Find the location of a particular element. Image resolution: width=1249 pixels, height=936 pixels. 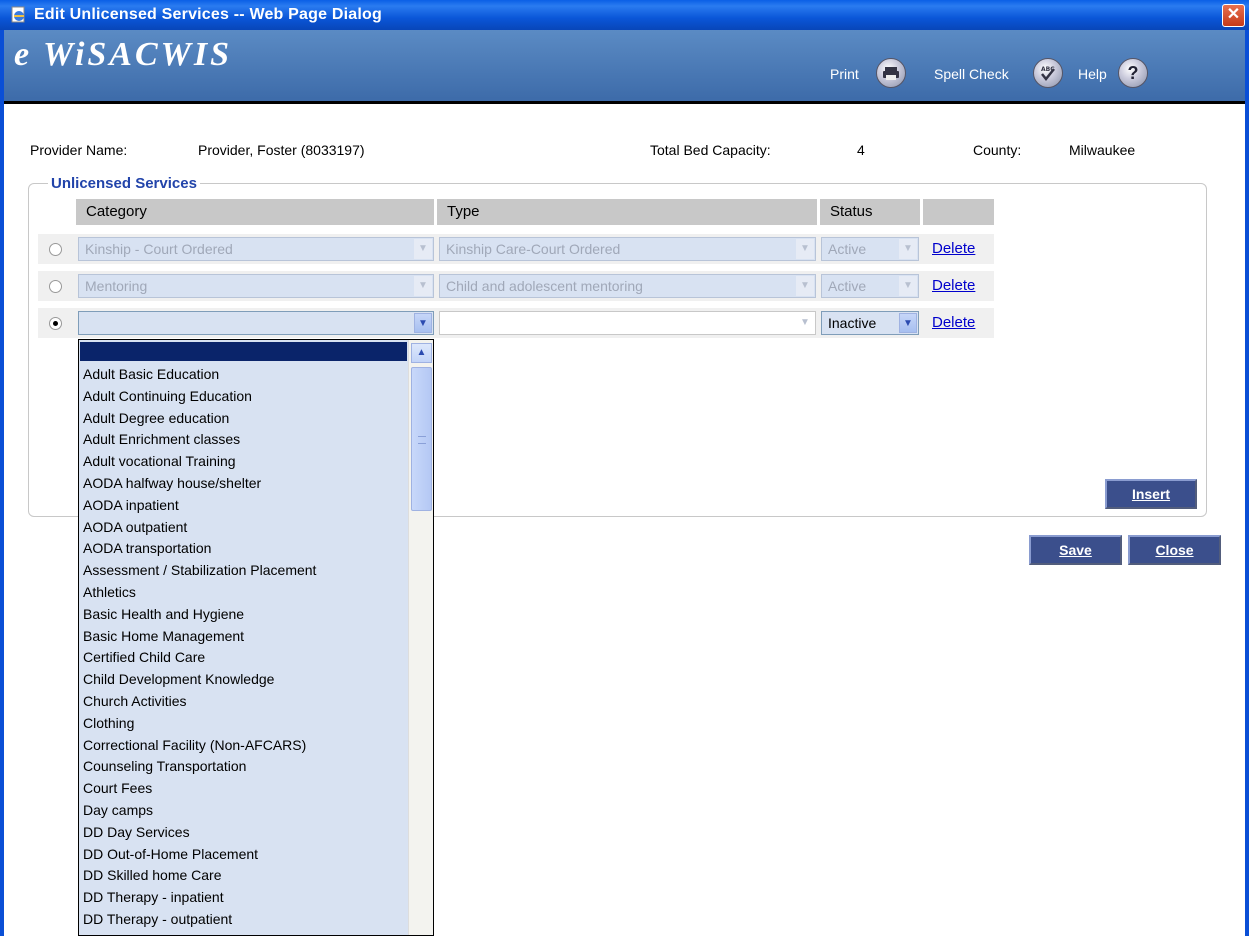

help-link: Help is located at coordinates (1092, 74).